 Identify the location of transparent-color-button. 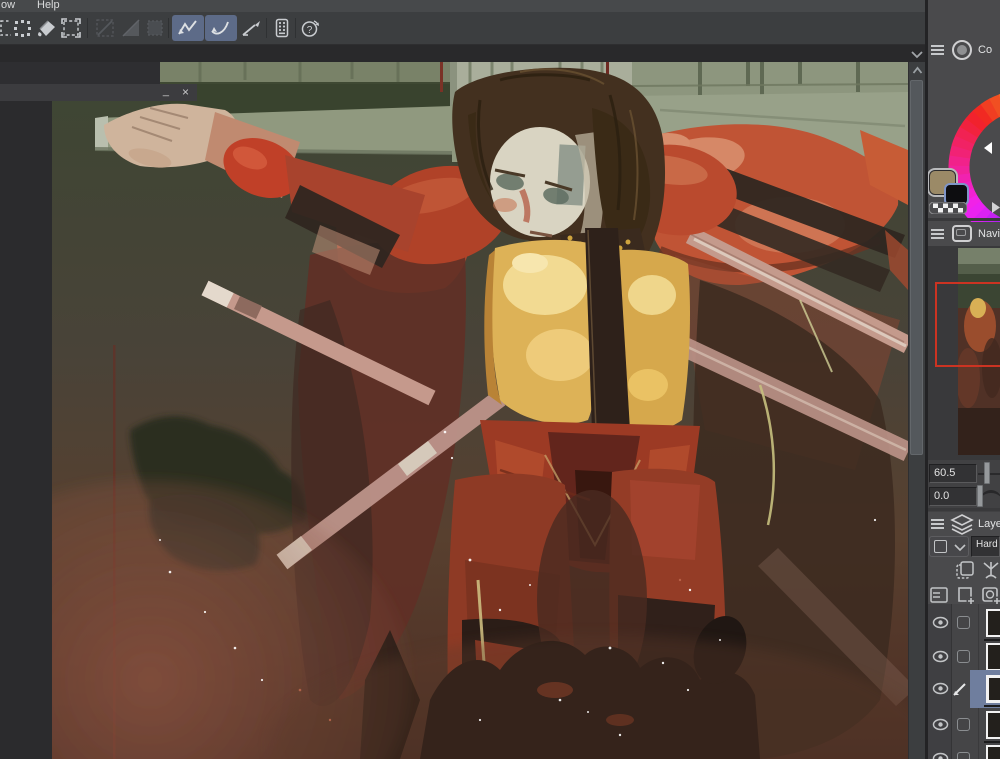
(948, 208).